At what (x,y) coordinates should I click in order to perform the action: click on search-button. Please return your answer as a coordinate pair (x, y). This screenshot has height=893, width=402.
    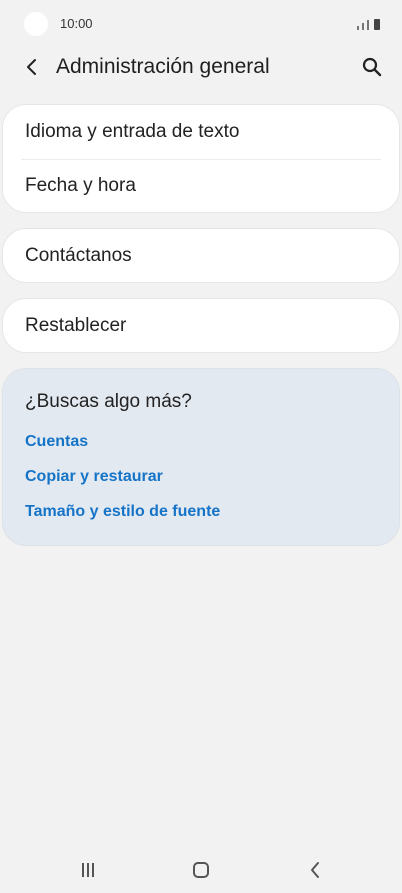
    Looking at the image, I should click on (372, 67).